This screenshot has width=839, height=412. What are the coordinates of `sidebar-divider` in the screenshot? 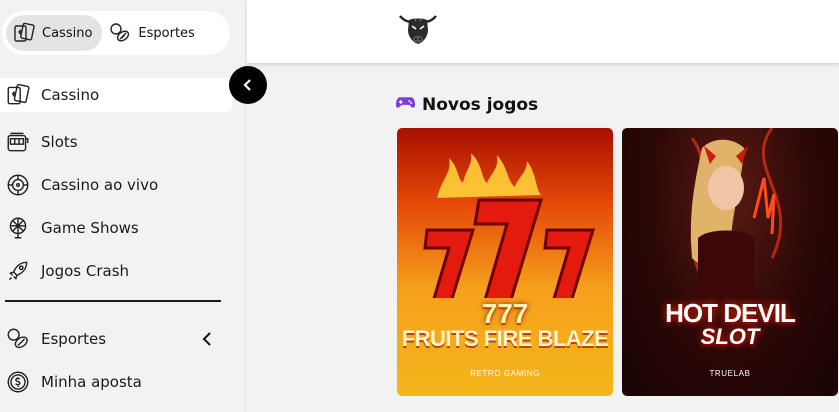 It's located at (113, 301).